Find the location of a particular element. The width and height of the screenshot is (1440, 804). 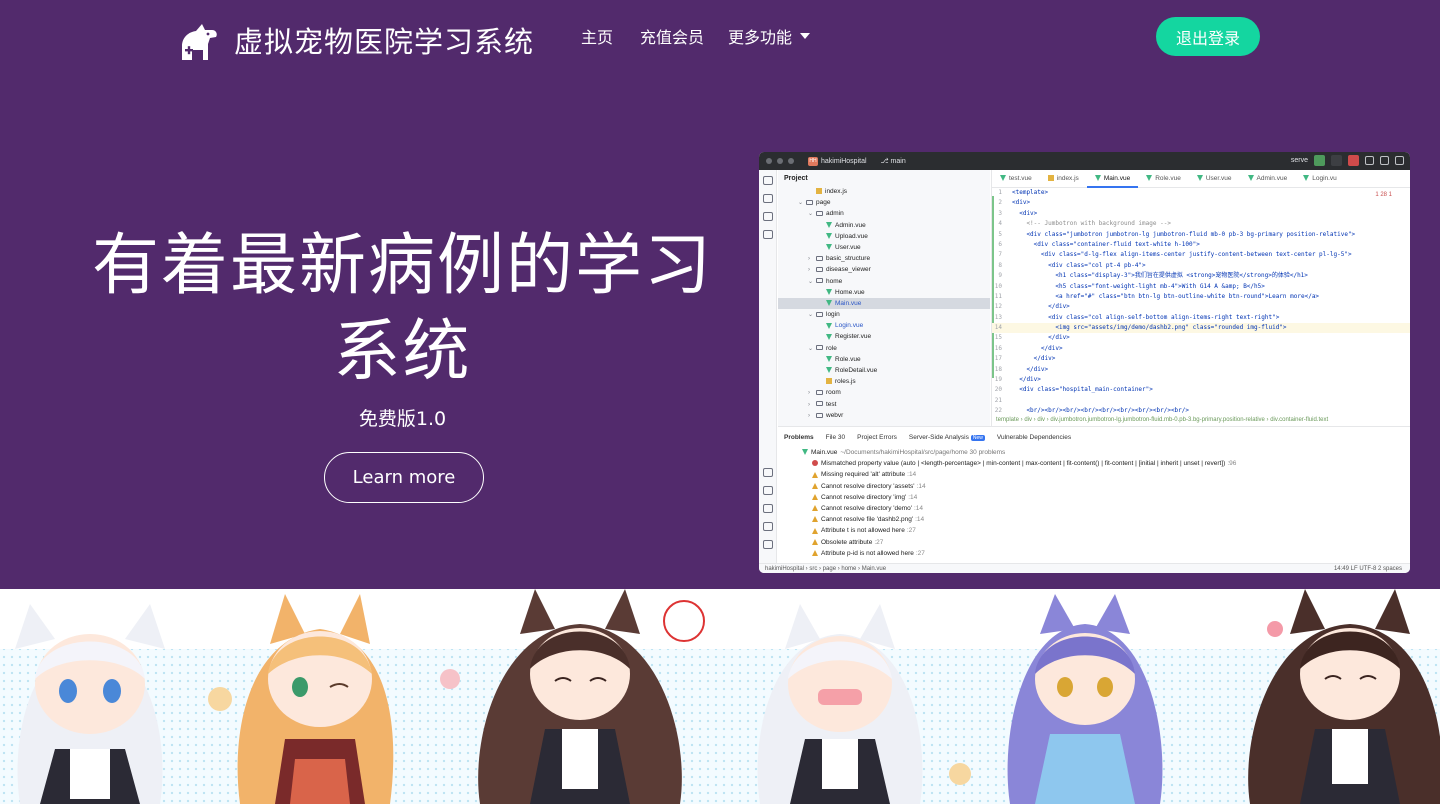

problems-tab: Problems is located at coordinates (799, 437).